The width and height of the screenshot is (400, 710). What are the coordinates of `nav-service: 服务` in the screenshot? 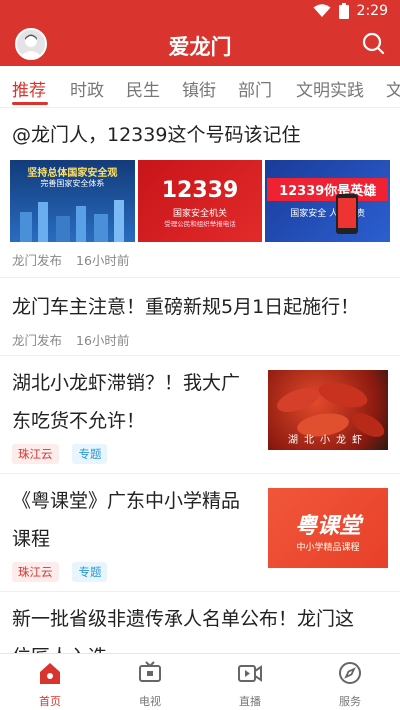 It's located at (350, 684).